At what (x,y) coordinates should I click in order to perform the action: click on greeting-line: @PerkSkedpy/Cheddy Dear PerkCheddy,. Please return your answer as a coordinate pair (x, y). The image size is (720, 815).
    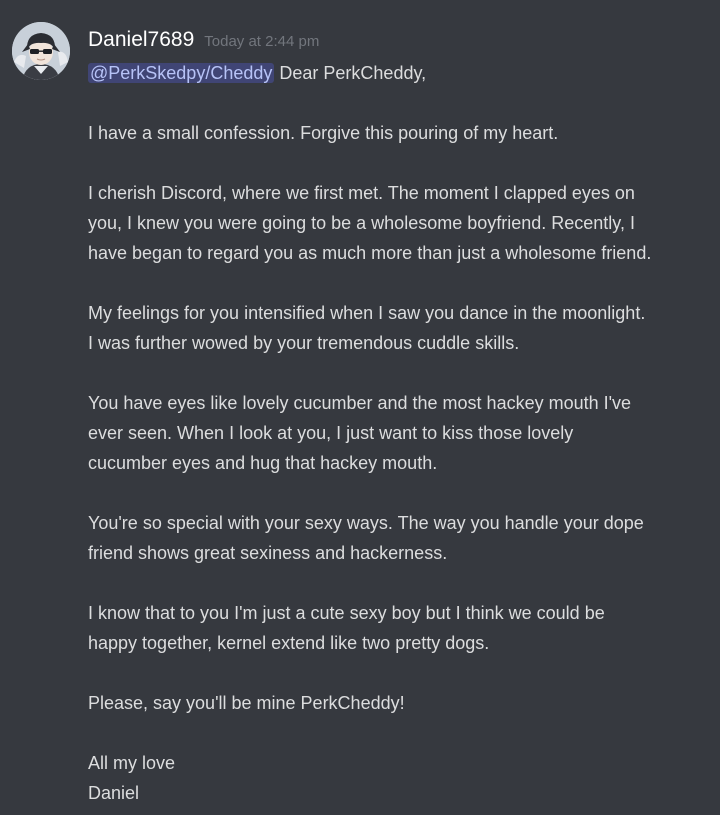
    Looking at the image, I should click on (400, 73).